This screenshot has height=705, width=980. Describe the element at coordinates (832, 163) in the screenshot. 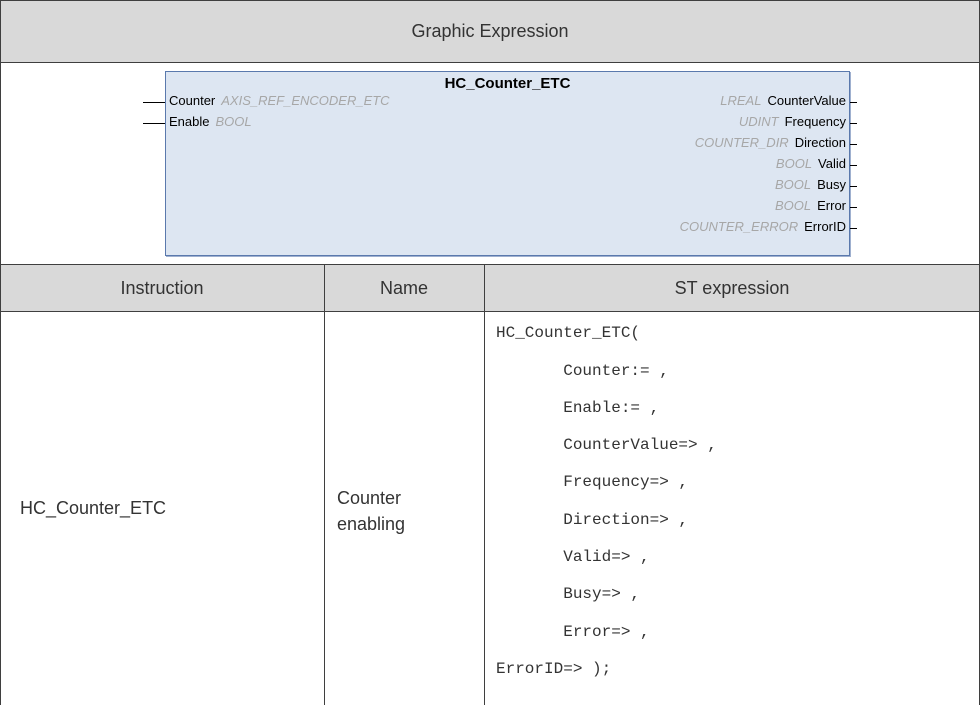

I see `output-pin-name: Valid` at that location.